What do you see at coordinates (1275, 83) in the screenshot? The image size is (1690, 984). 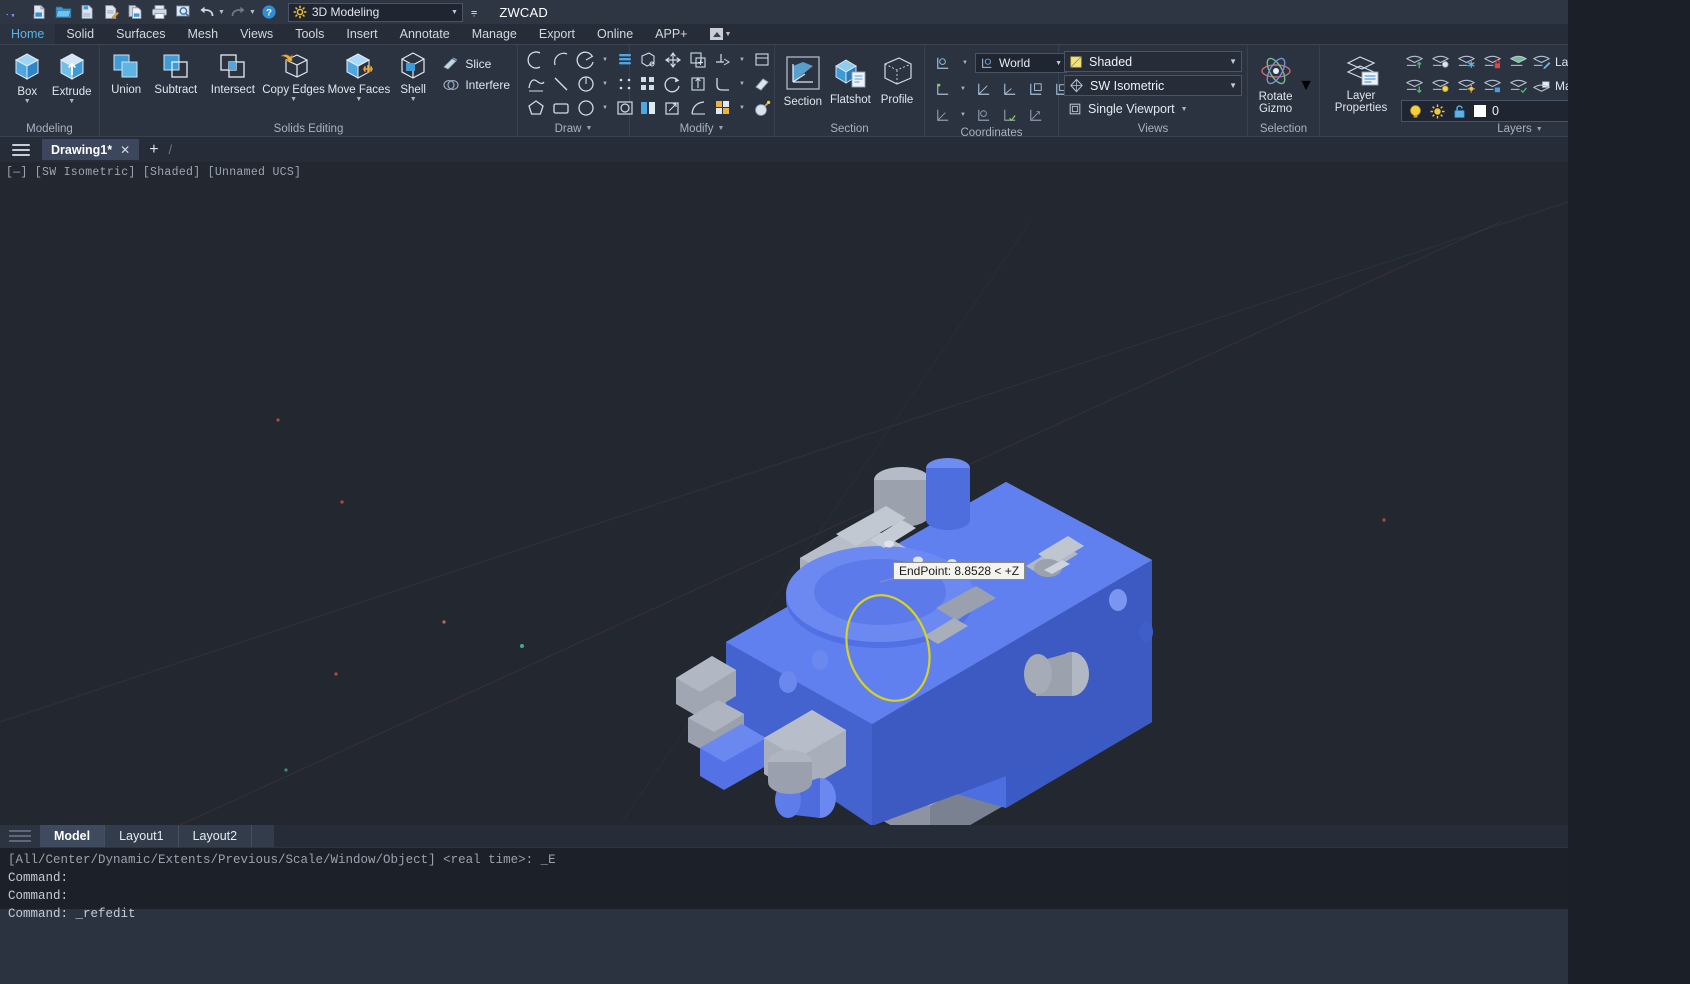 I see `tool-rotate-gizmo: Rotate Gizmo` at bounding box center [1275, 83].